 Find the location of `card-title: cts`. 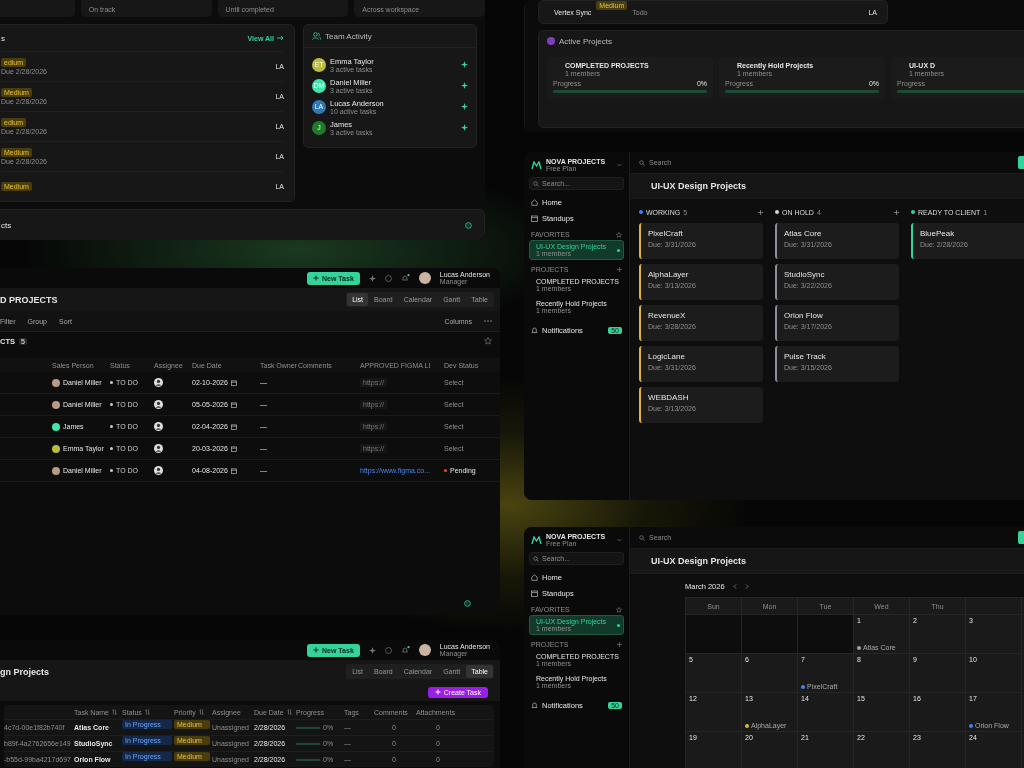

card-title: cts is located at coordinates (6, 225).